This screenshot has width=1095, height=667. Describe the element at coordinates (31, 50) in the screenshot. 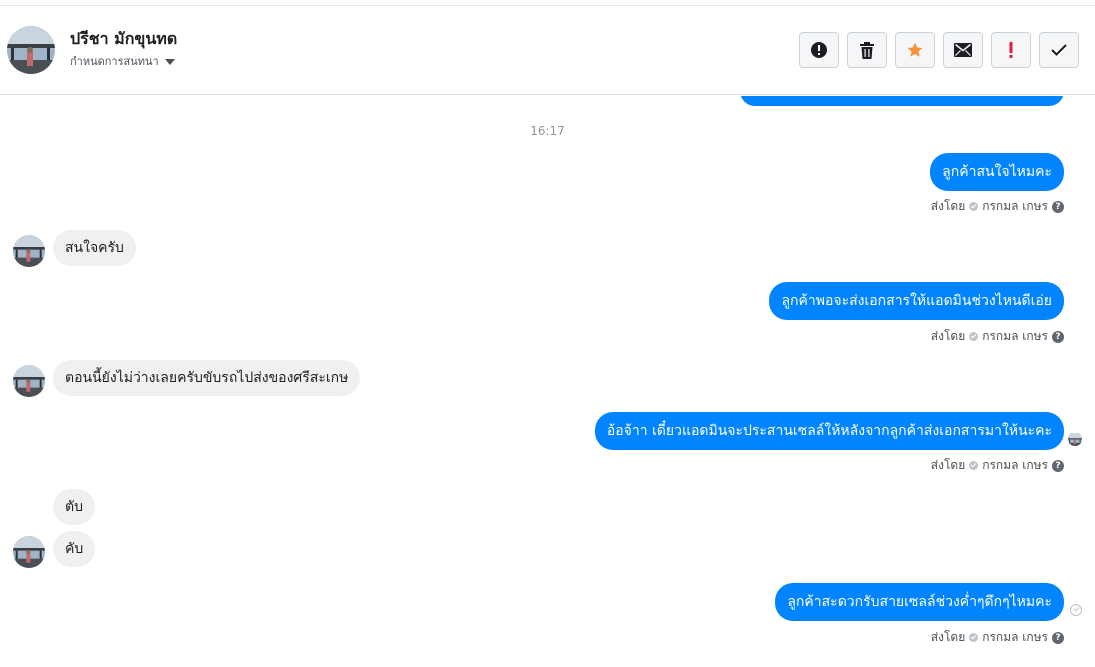

I see `avatar` at that location.